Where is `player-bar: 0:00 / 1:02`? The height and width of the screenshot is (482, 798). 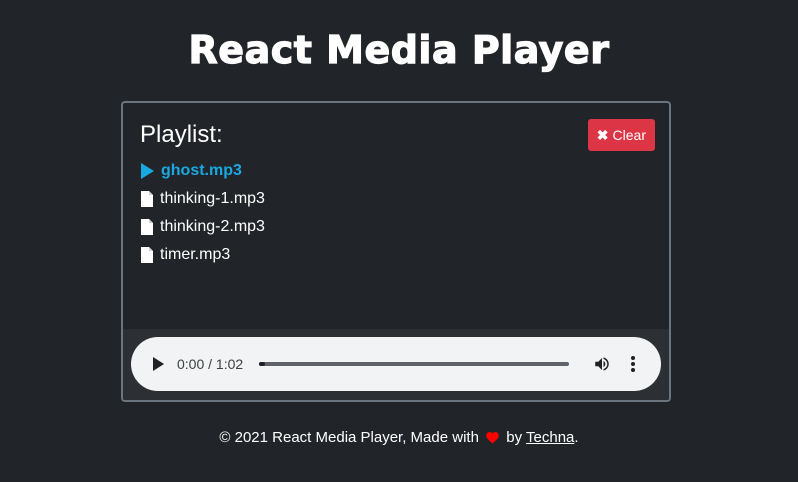
player-bar: 0:00 / 1:02 is located at coordinates (396, 364).